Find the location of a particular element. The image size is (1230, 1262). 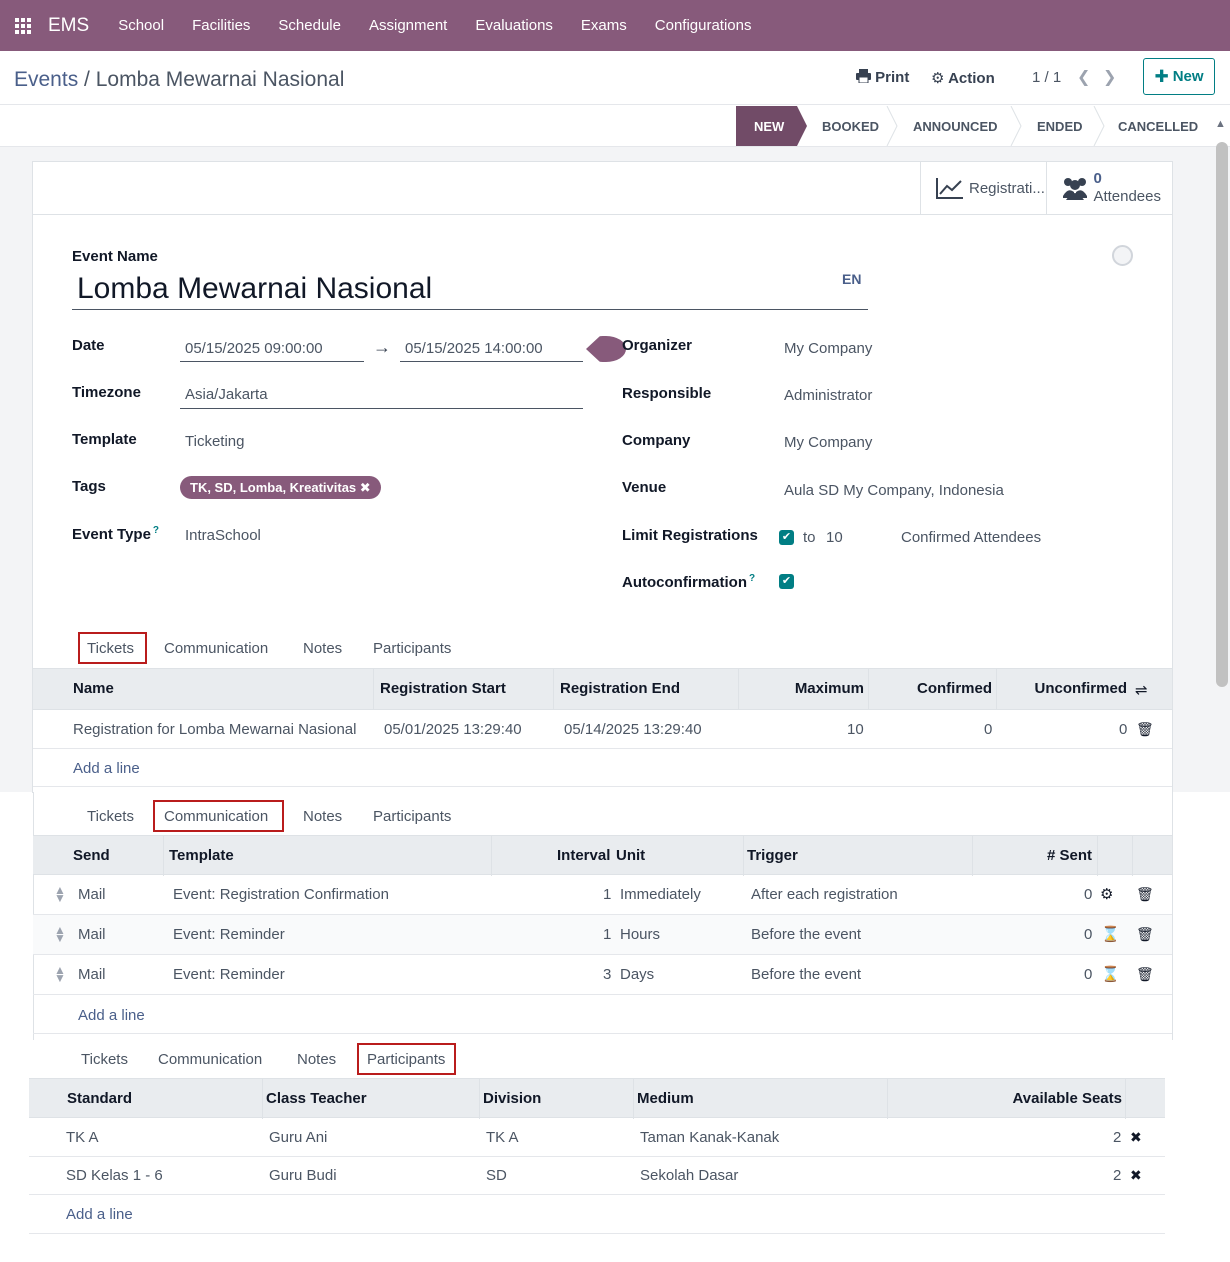

comm-unit: Hours is located at coordinates (640, 934).